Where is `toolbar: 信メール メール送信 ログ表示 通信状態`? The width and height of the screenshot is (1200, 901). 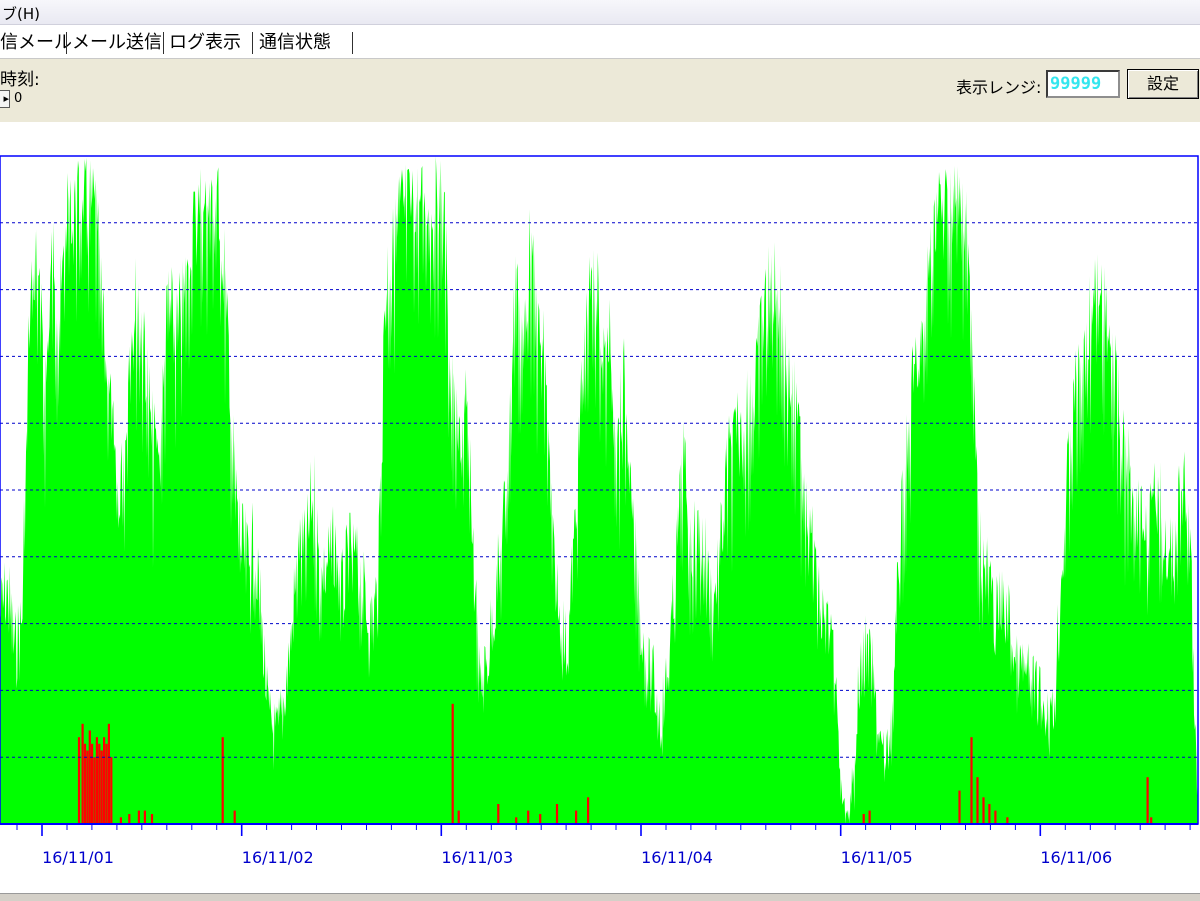 toolbar: 信メール メール送信 ログ表示 通信状態 is located at coordinates (600, 41).